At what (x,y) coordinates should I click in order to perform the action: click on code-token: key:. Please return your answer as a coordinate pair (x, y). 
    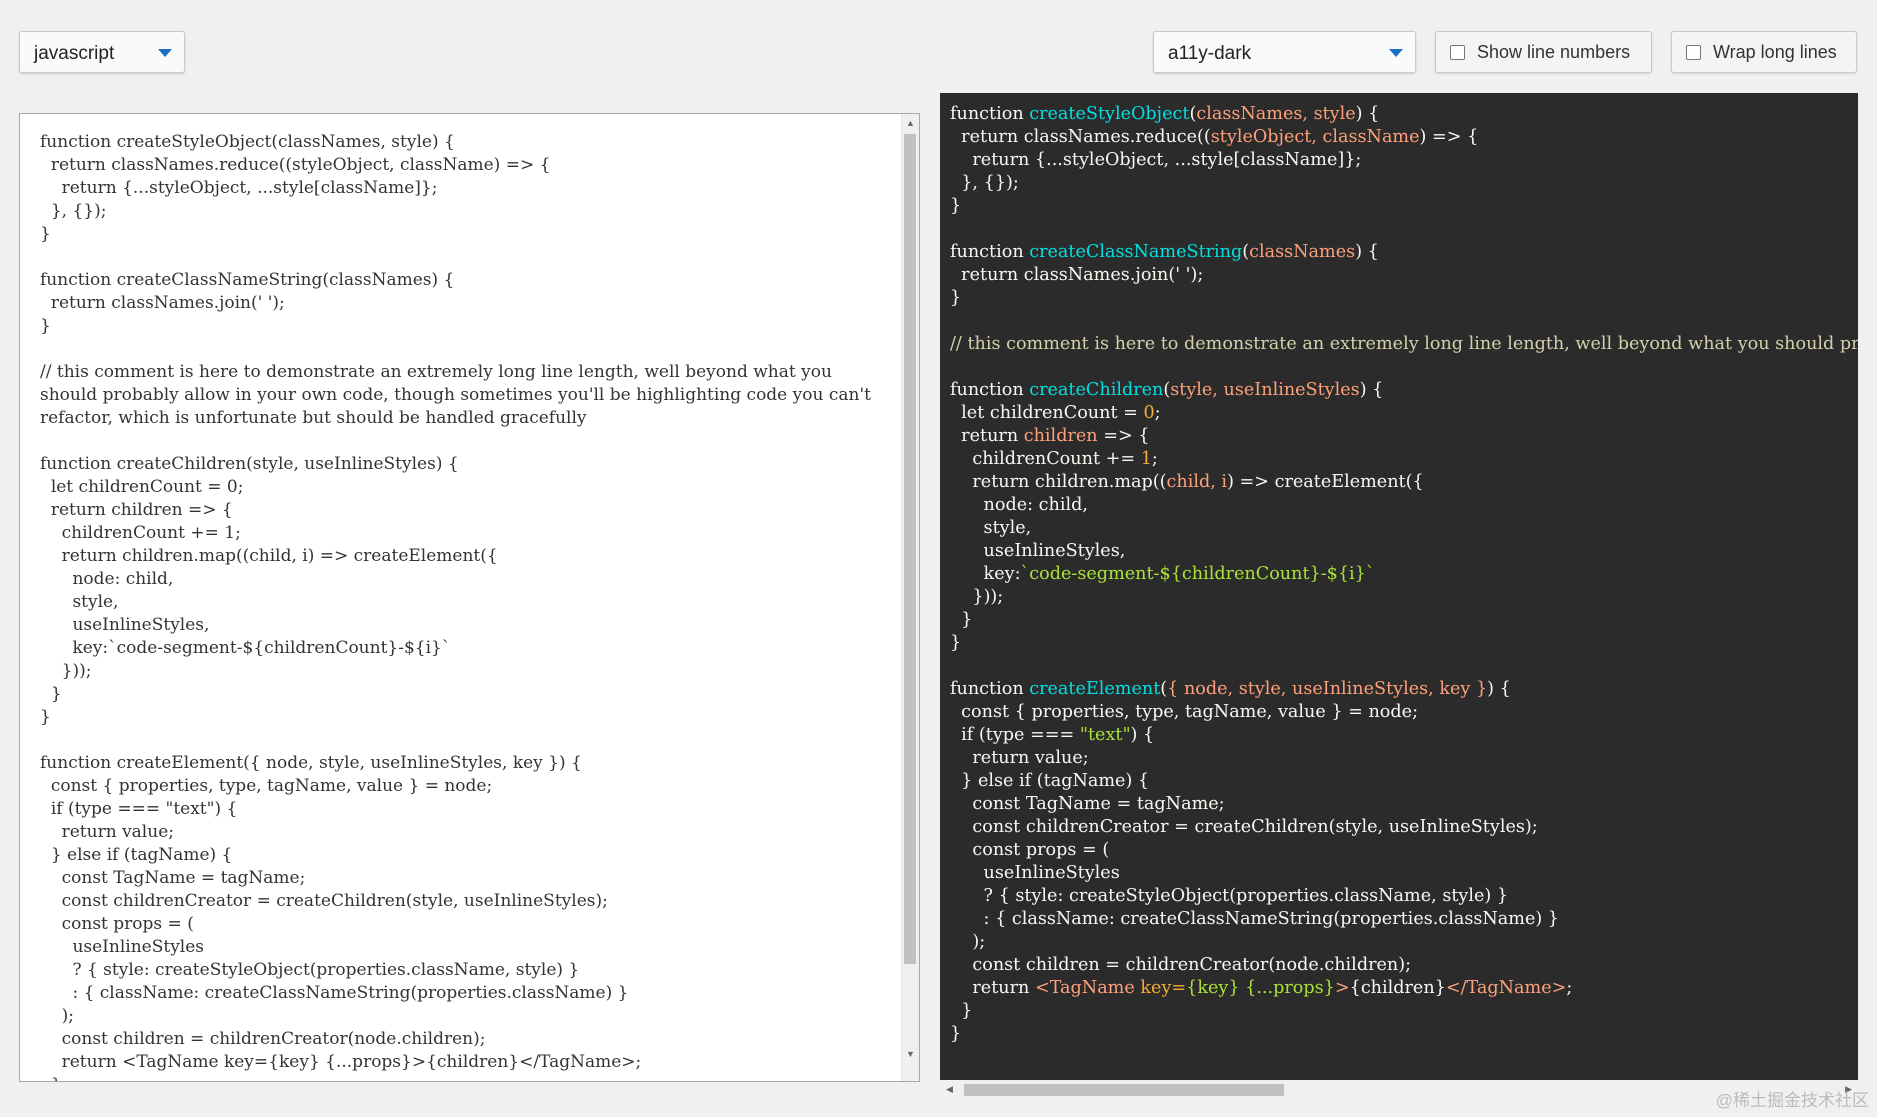
    Looking at the image, I should click on (985, 574).